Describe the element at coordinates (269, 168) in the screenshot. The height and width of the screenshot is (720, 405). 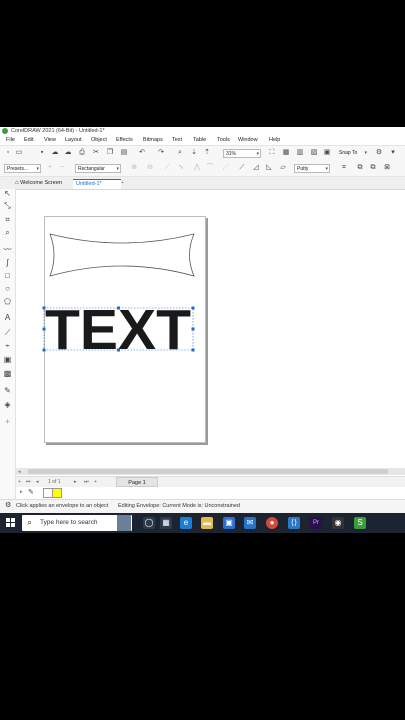
I see `double-arc-mode-icon: ◺` at that location.